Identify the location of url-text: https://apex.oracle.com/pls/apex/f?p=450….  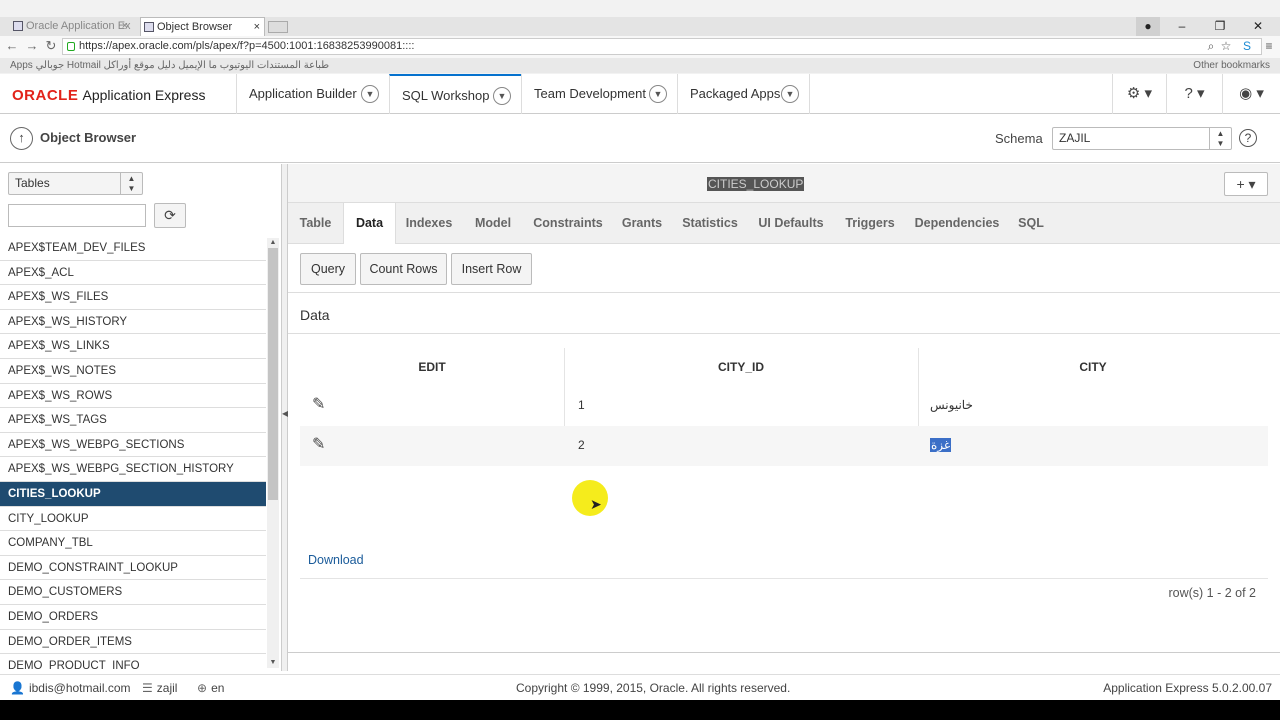
(247, 46).